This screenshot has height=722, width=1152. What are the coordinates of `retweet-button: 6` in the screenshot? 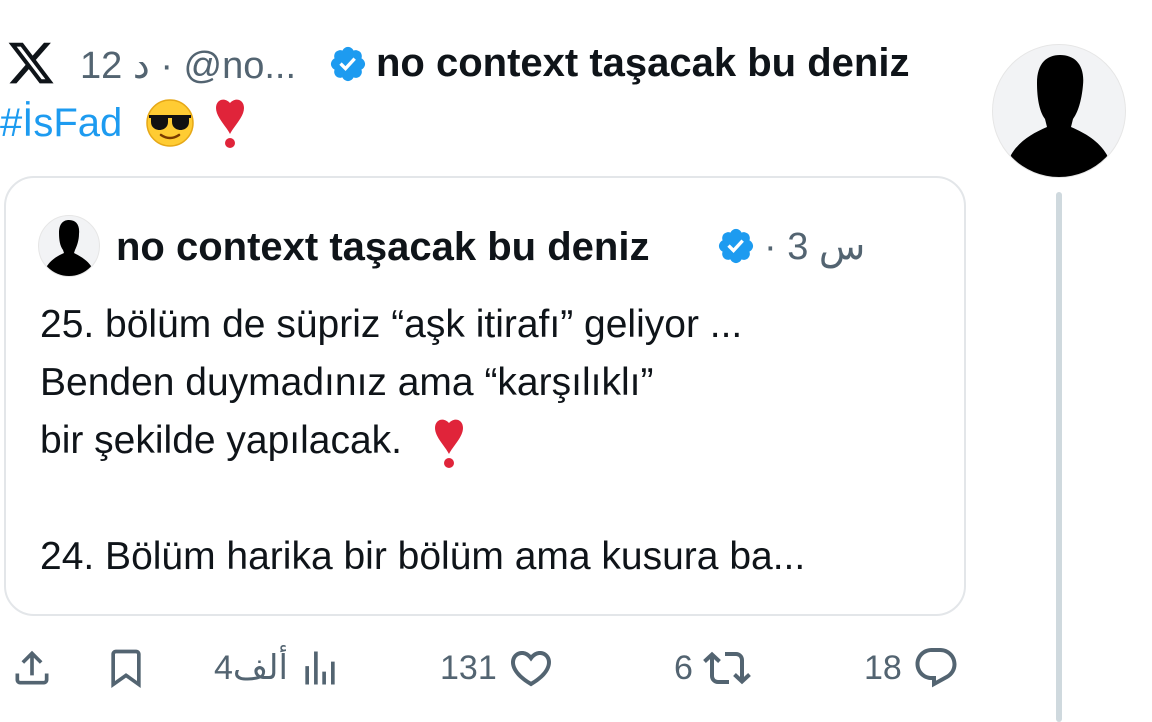 It's located at (712, 668).